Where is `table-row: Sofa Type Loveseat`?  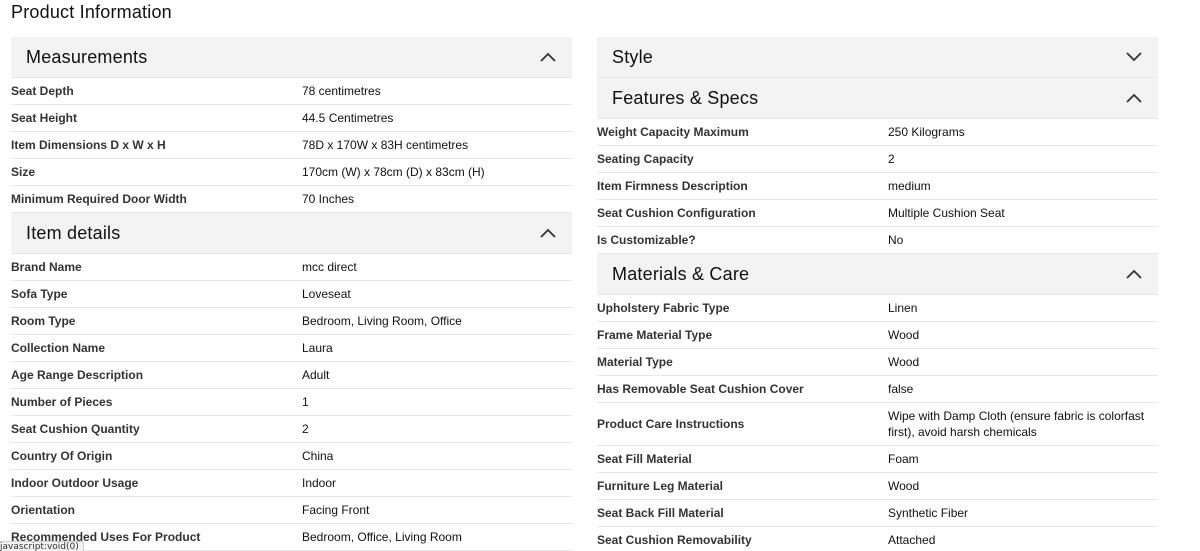 table-row: Sofa Type Loveseat is located at coordinates (291, 294).